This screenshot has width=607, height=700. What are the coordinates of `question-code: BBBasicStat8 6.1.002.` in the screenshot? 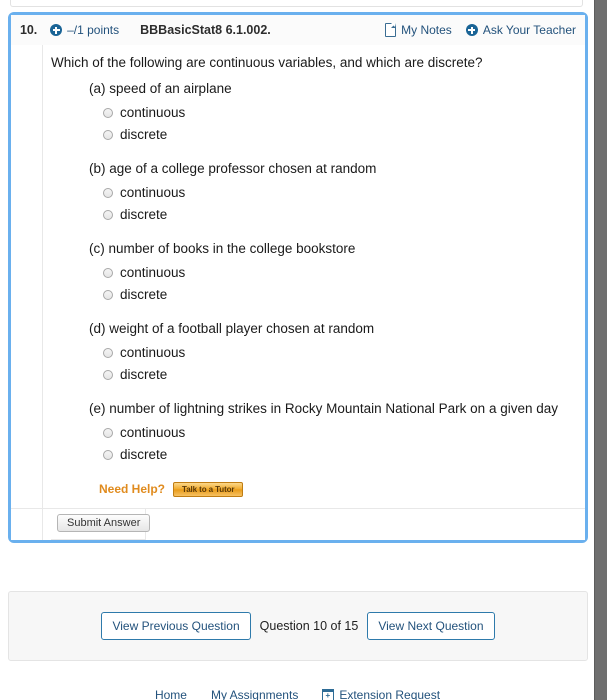 It's located at (205, 30).